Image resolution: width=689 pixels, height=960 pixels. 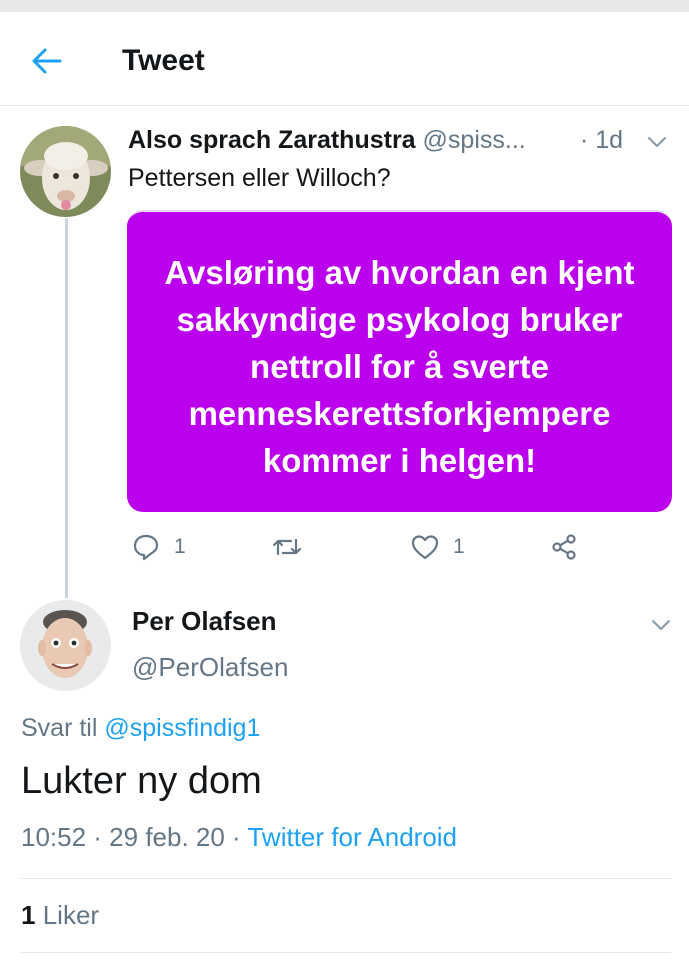 I want to click on reply-count: 1, so click(x=180, y=546).